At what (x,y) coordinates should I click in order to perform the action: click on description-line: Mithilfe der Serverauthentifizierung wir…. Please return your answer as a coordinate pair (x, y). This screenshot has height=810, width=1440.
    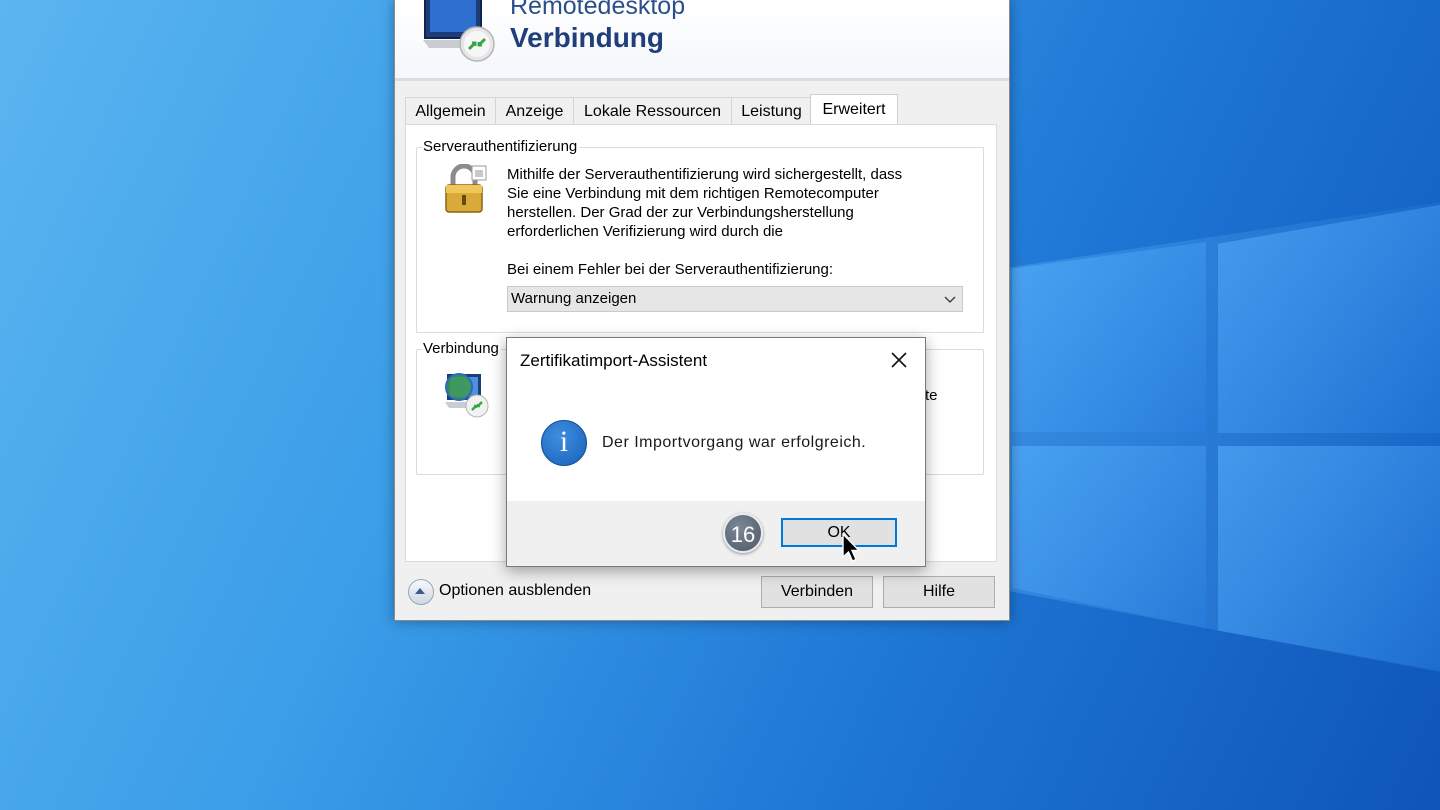
    Looking at the image, I should click on (705, 174).